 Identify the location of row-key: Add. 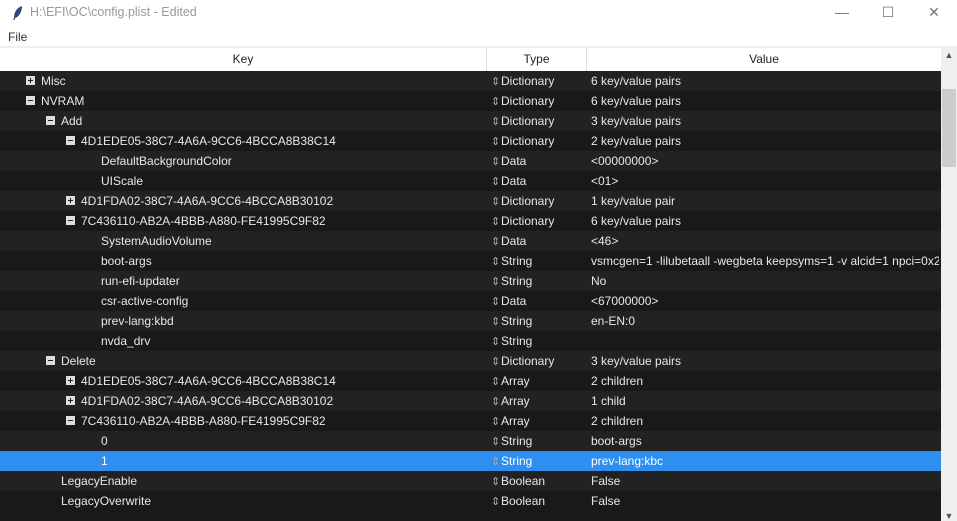
(71, 121).